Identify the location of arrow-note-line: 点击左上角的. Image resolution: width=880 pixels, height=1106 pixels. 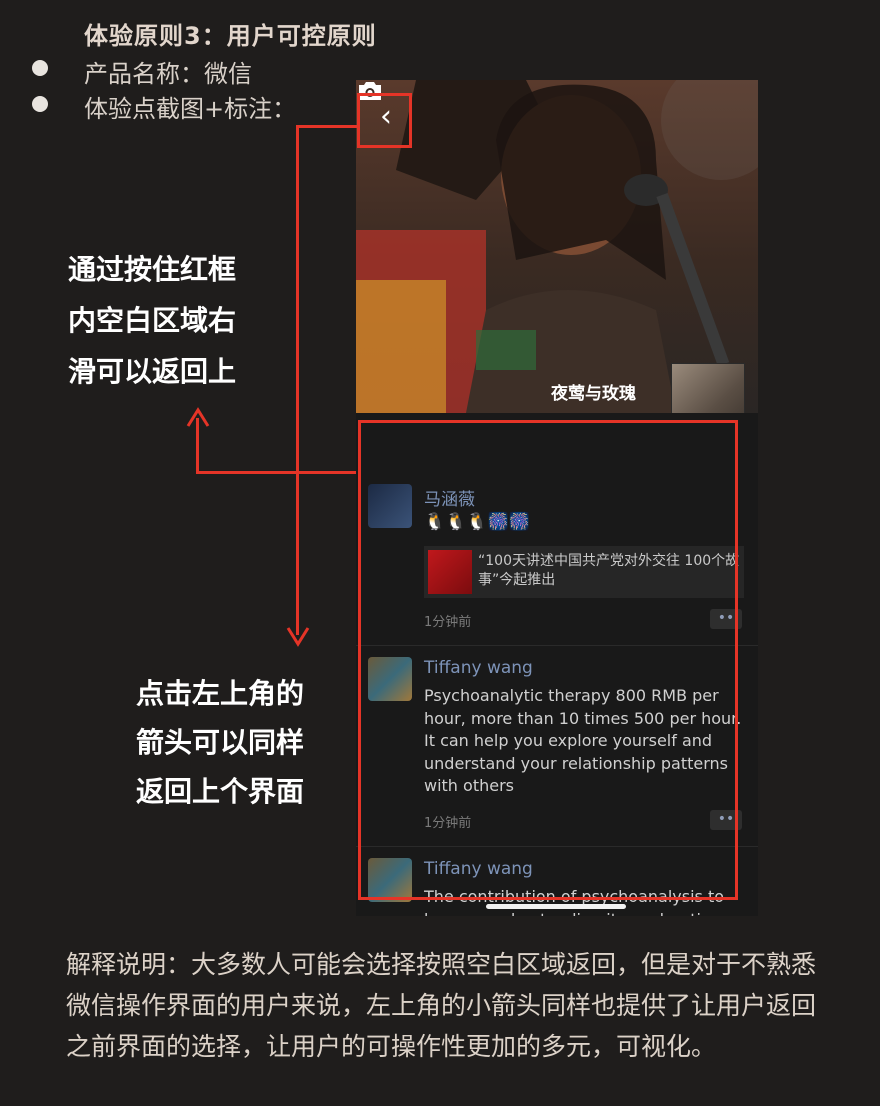
(220, 693).